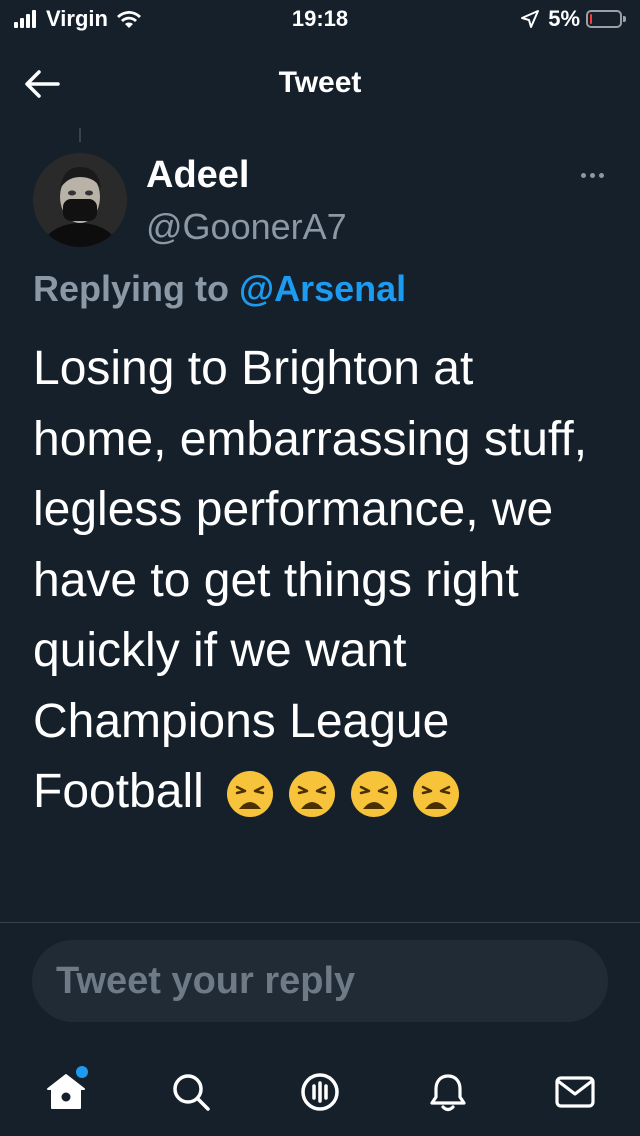  What do you see at coordinates (131, 288) in the screenshot?
I see `replying-prefix: Replying to` at bounding box center [131, 288].